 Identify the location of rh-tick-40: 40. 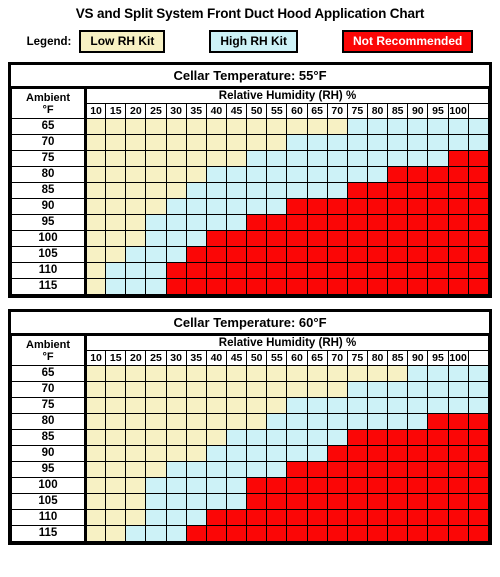
(216, 358).